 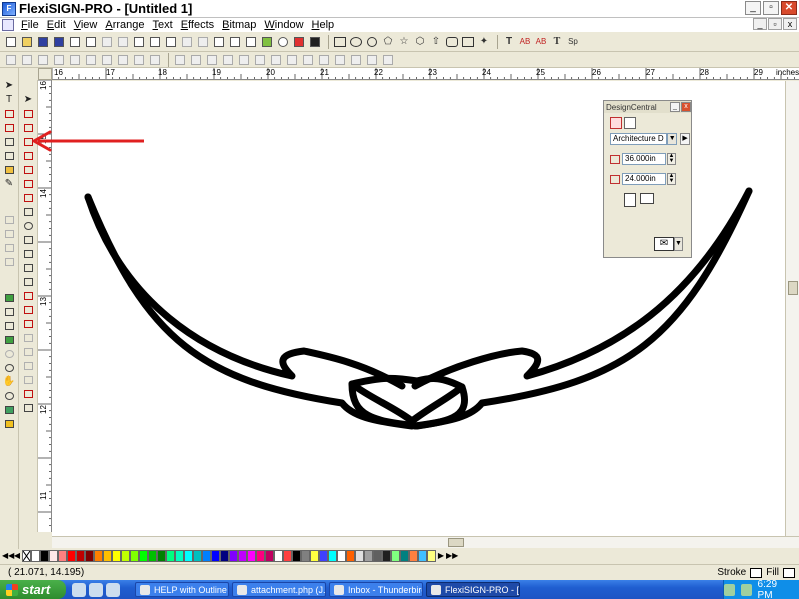 I want to click on bezier-tool-icon, so click(x=28, y=113).